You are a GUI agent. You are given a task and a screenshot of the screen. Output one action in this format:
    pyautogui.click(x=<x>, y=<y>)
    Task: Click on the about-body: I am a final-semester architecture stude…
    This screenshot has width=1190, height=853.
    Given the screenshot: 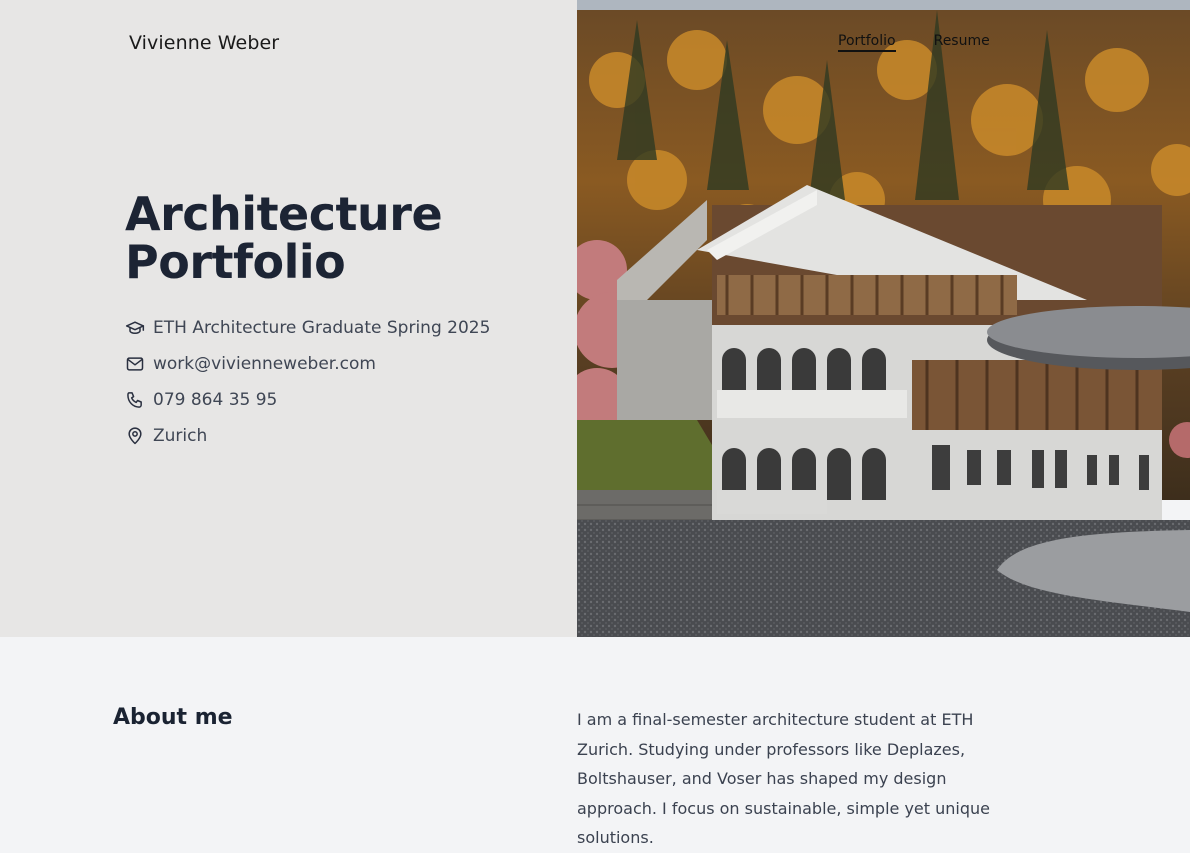 What is the action you would take?
    pyautogui.click(x=783, y=778)
    